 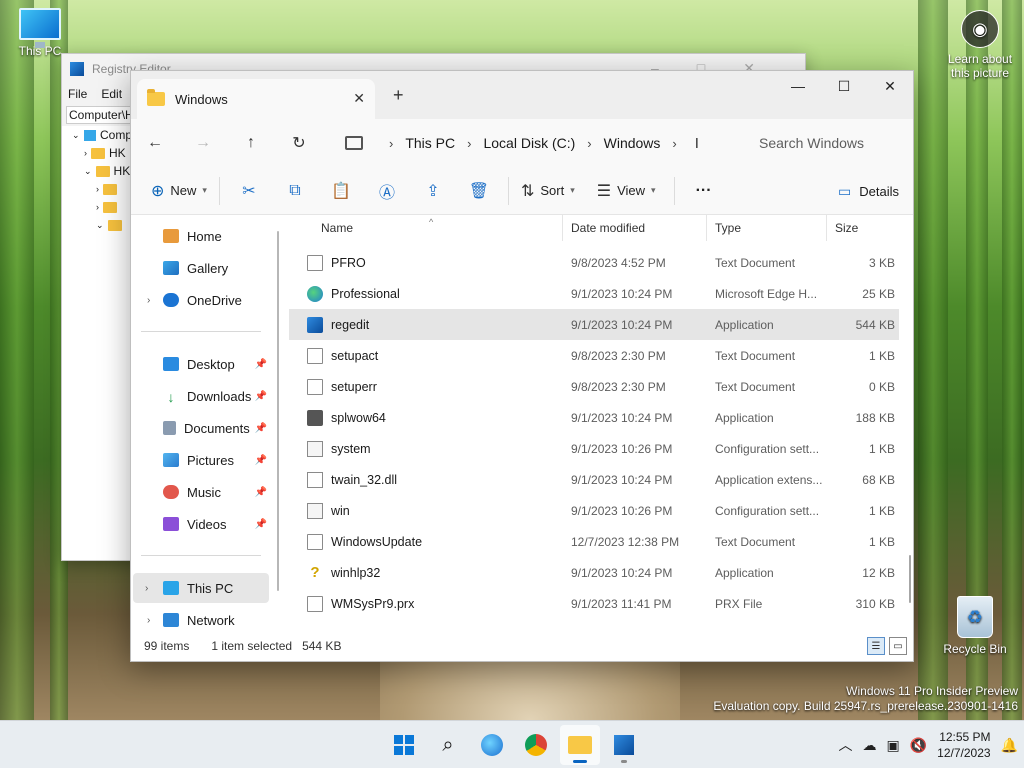 I want to click on forward-arrow-icon: →, so click(x=203, y=143).